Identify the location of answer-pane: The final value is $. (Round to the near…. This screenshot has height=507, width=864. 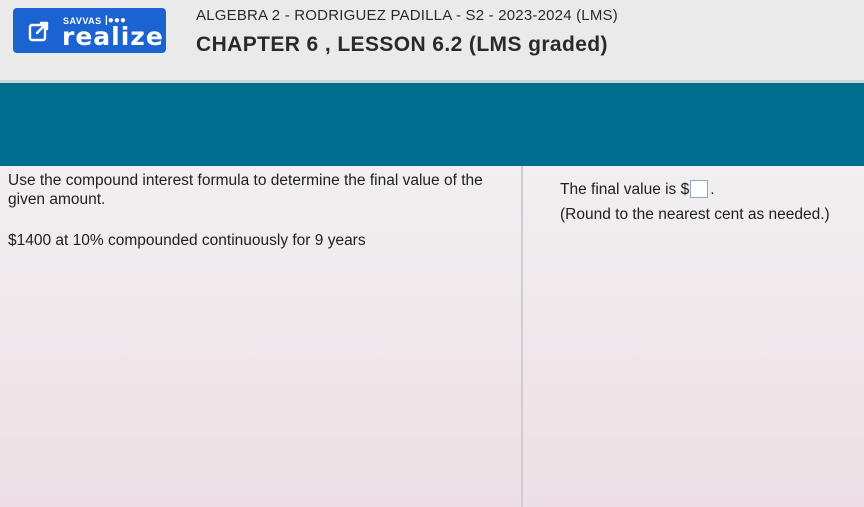
(712, 201).